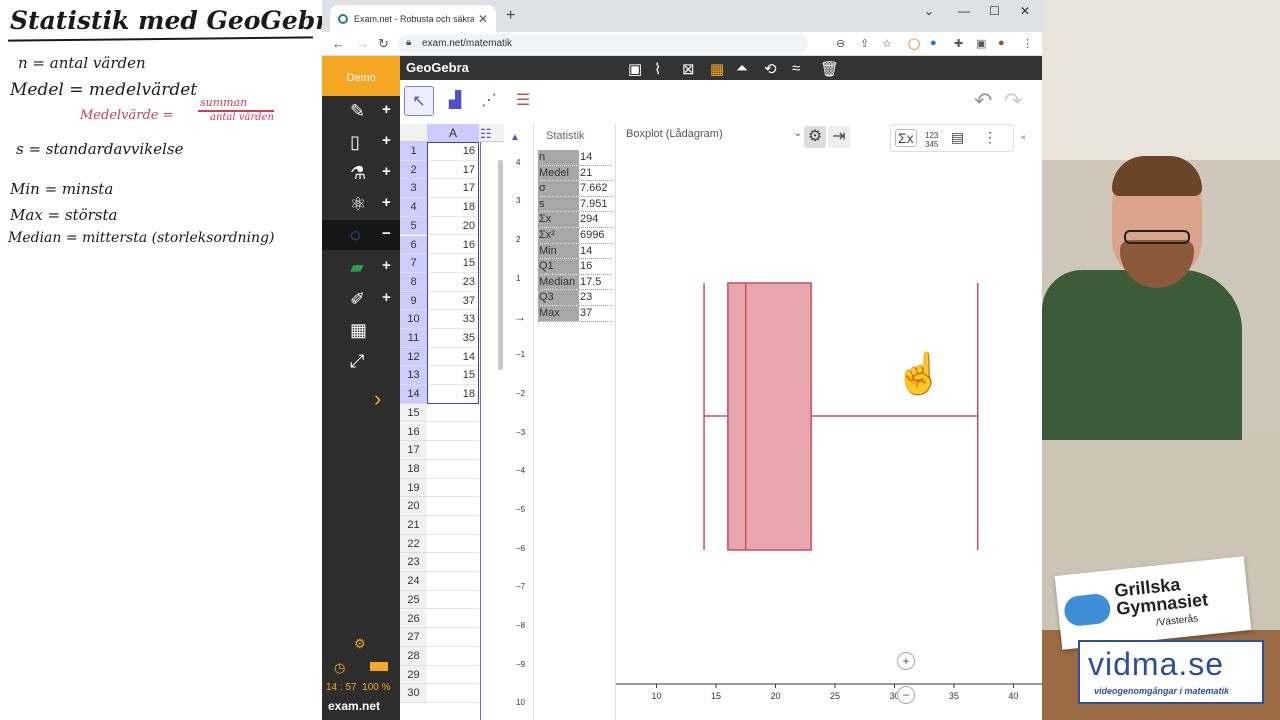 This screenshot has height=720, width=1280. What do you see at coordinates (957, 137) in the screenshot?
I see `layout-icon: ▤` at bounding box center [957, 137].